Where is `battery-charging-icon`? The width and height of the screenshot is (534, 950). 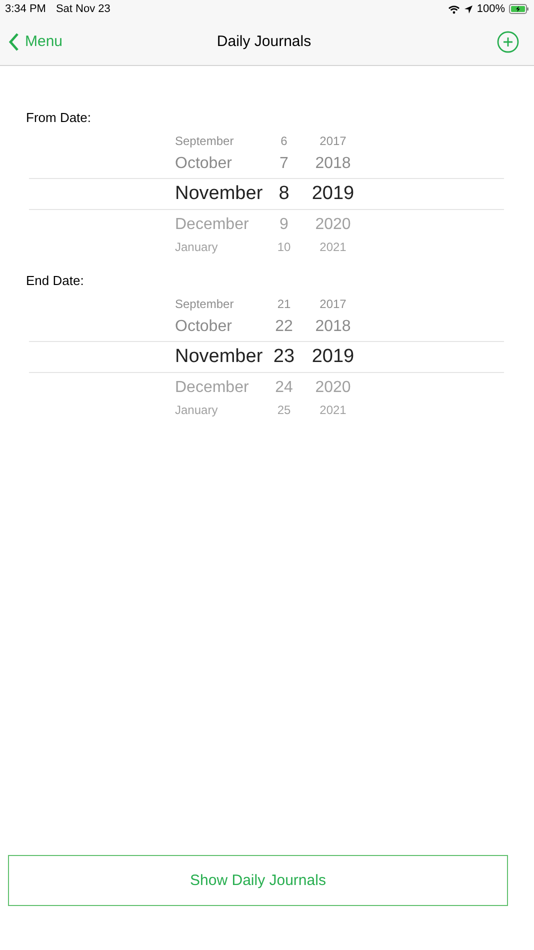
battery-charging-icon is located at coordinates (519, 9).